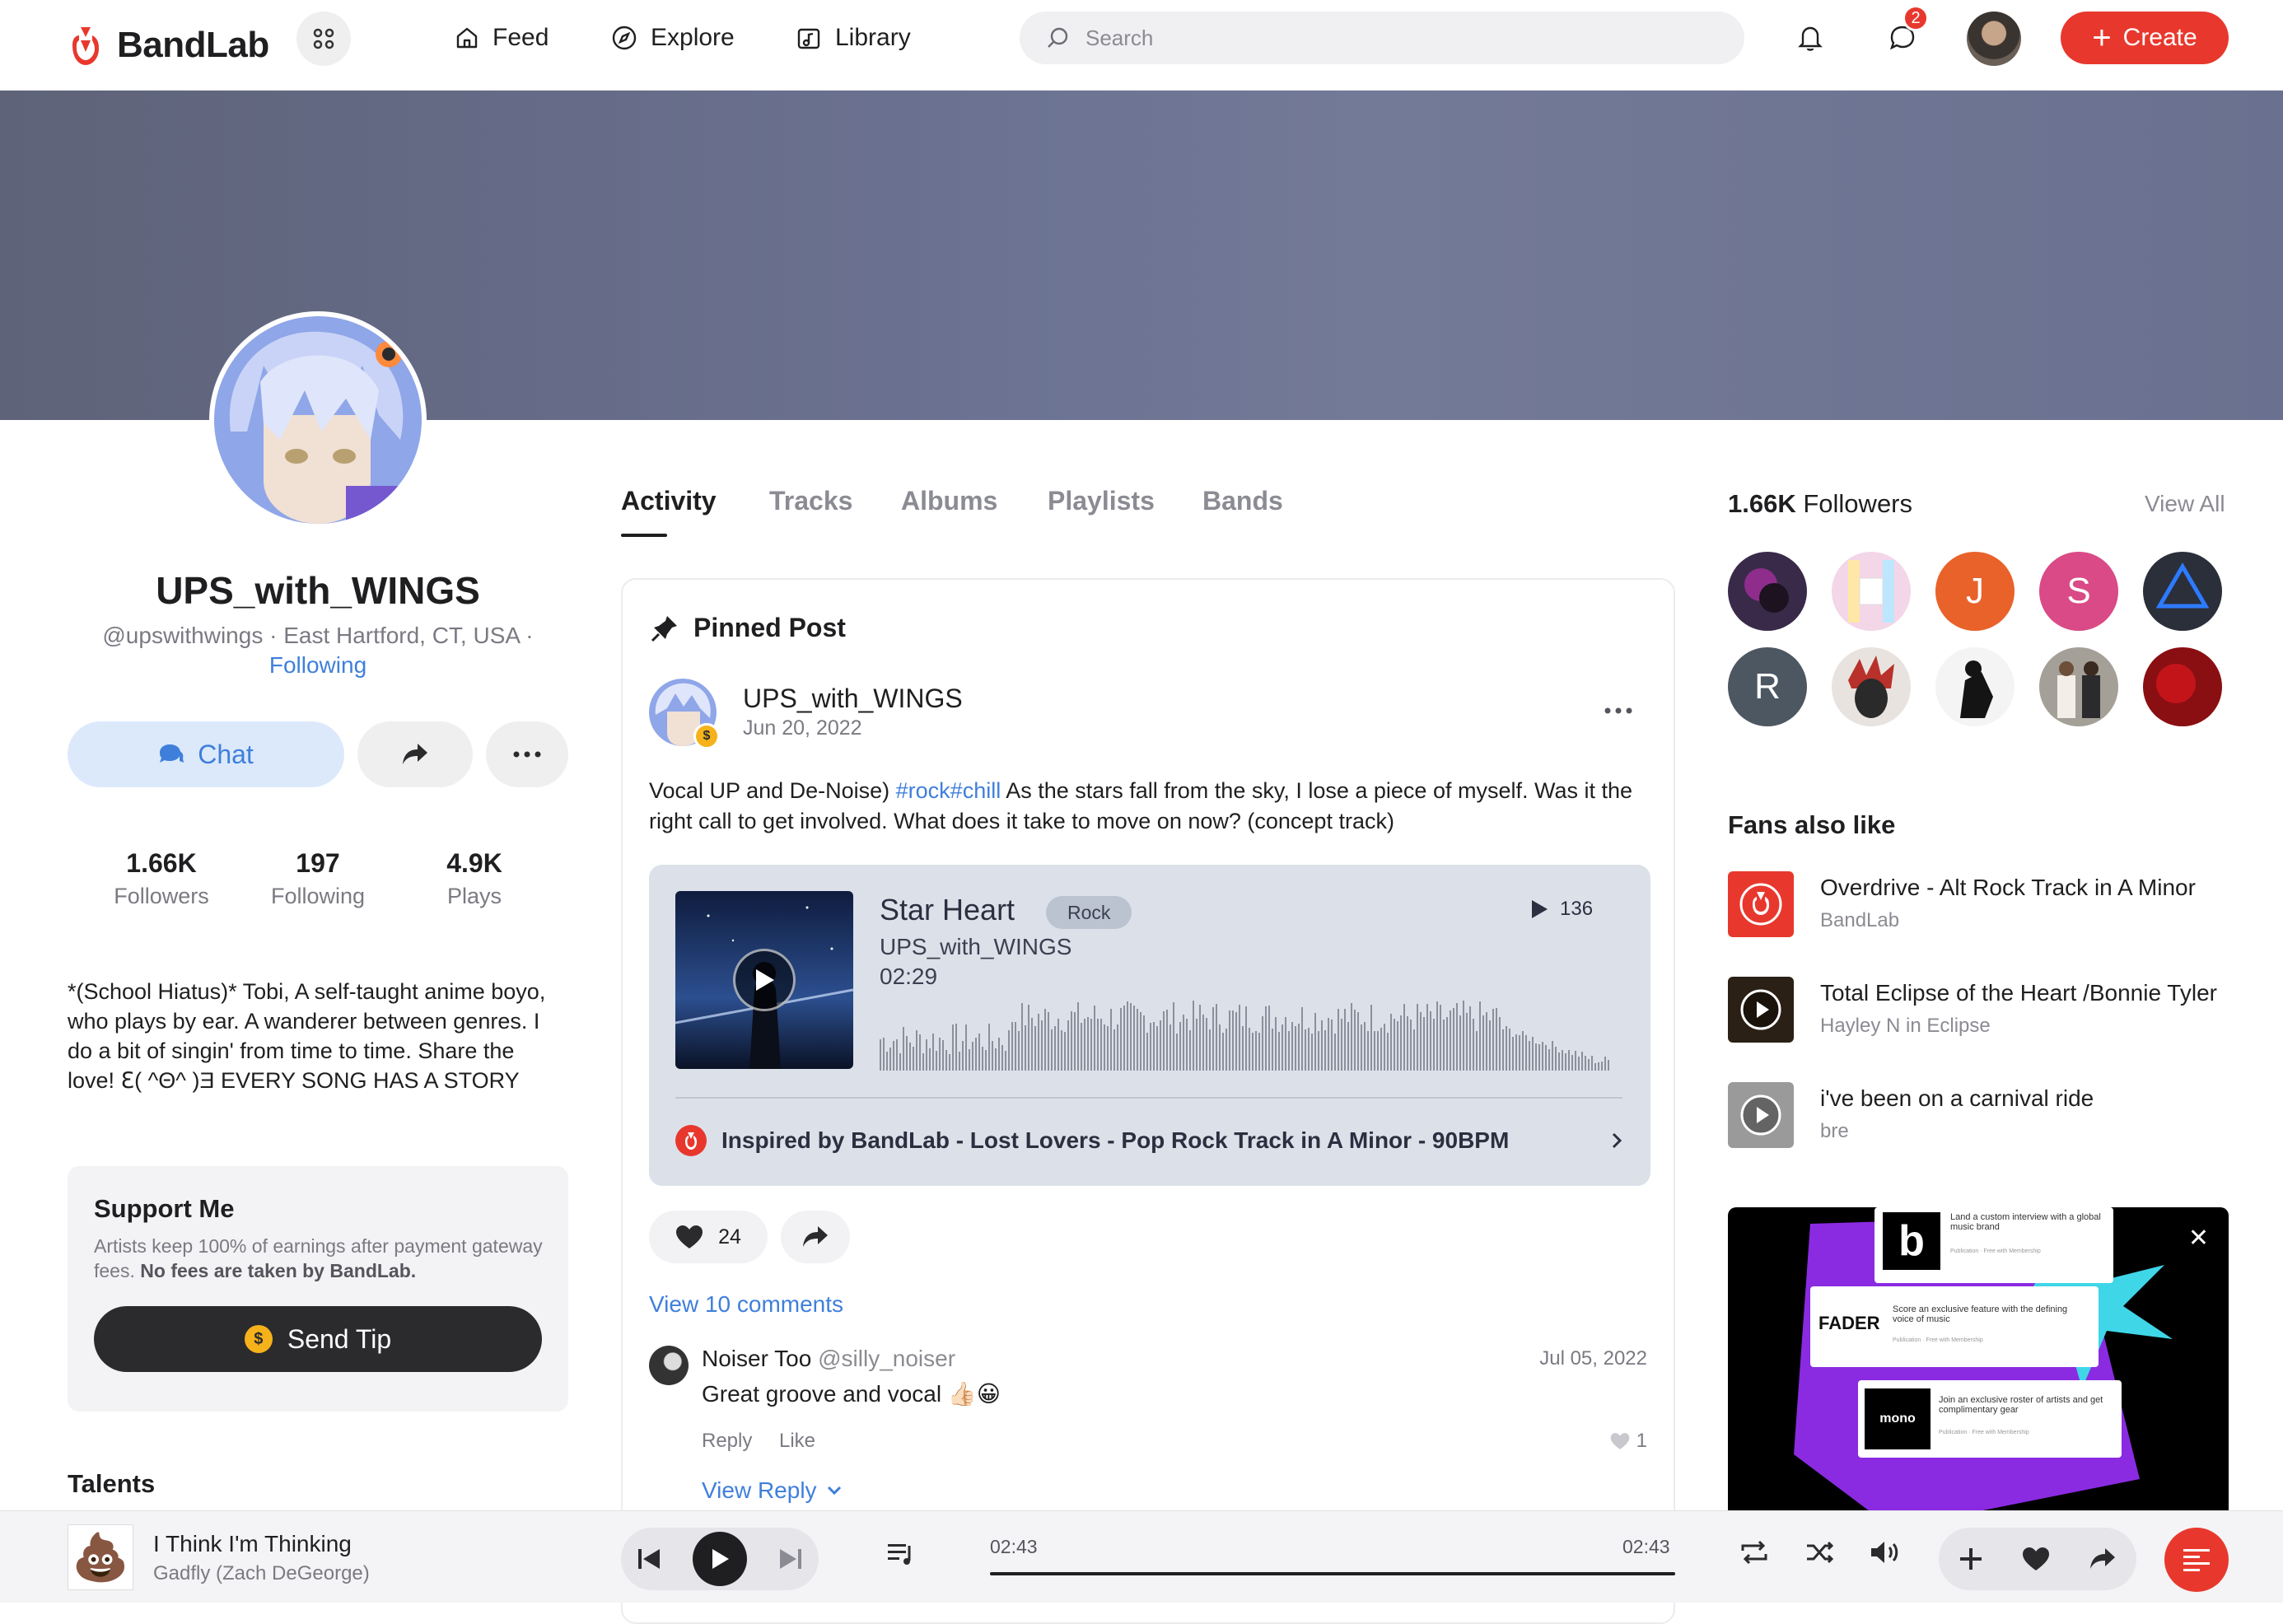 This screenshot has height=1624, width=2283. Describe the element at coordinates (2196, 1560) in the screenshot. I see `queue-button` at that location.